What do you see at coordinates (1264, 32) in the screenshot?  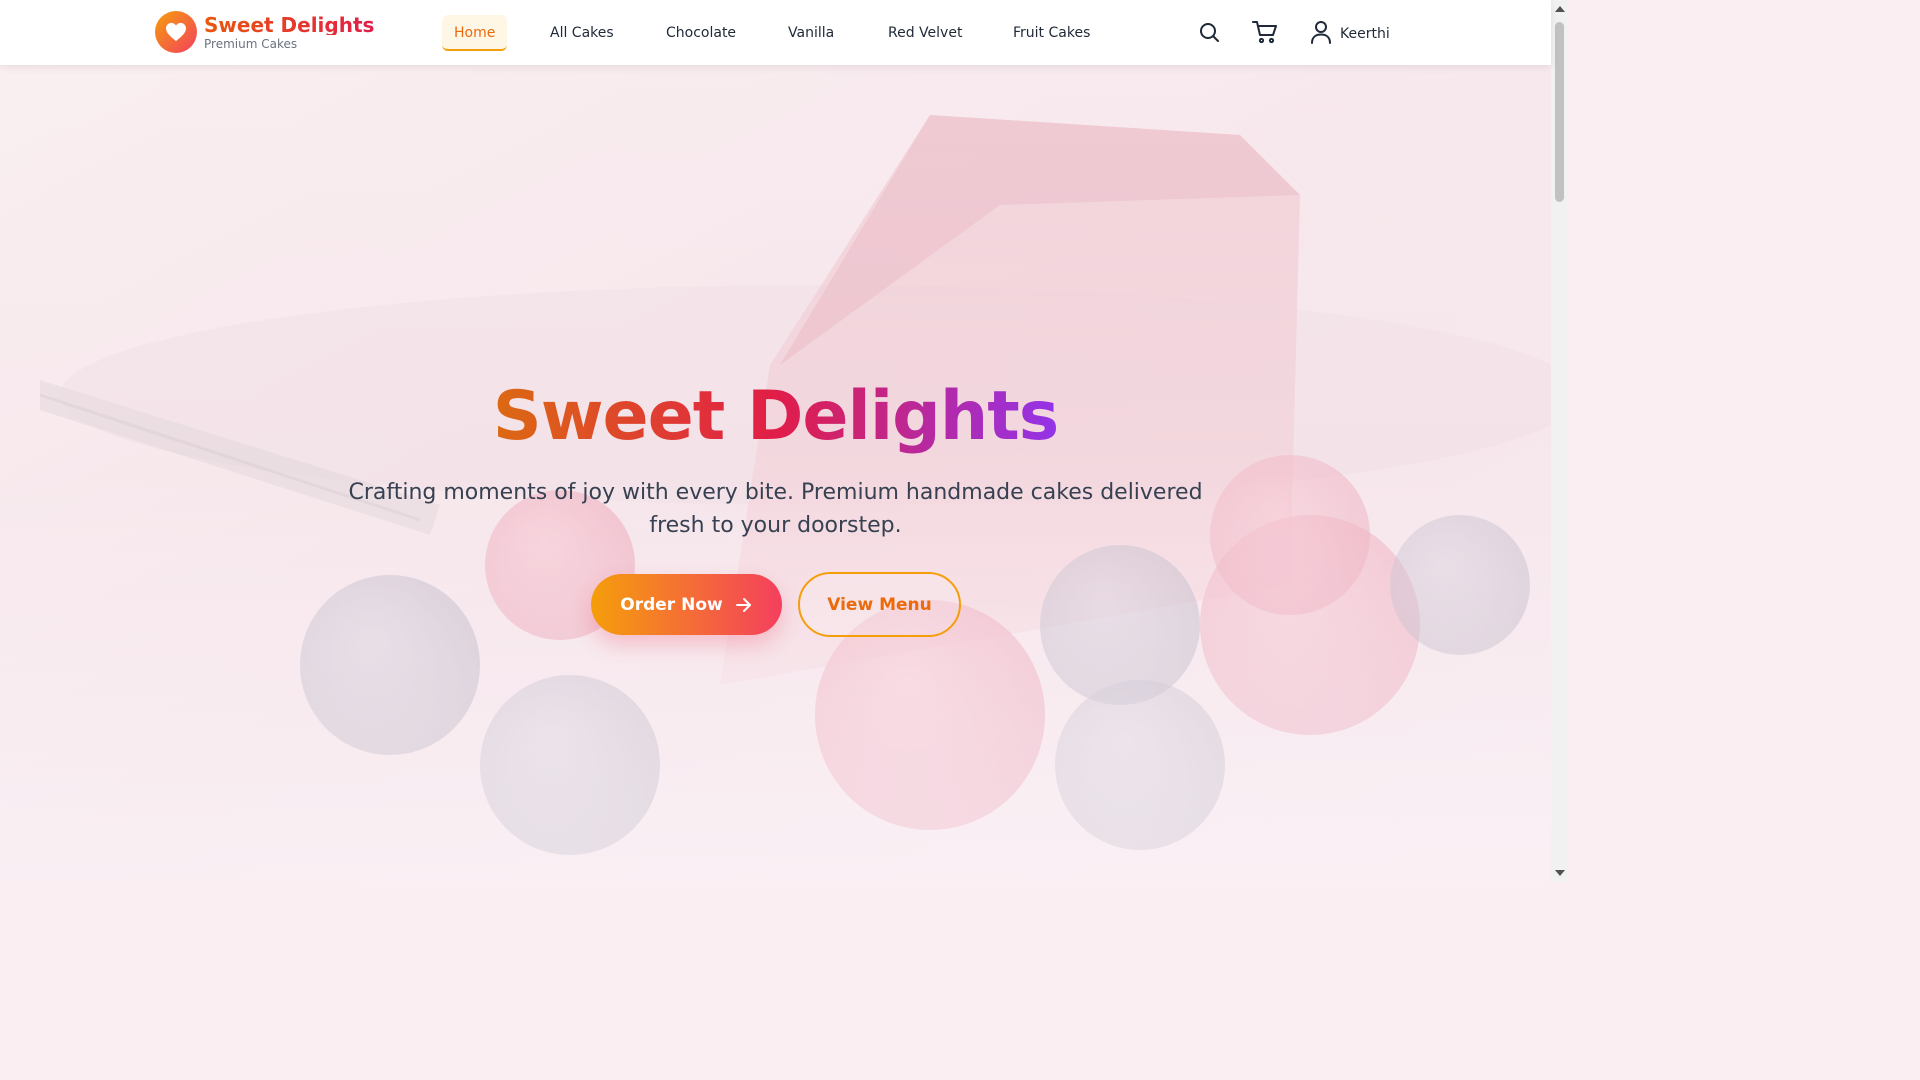 I see `cart-icon` at bounding box center [1264, 32].